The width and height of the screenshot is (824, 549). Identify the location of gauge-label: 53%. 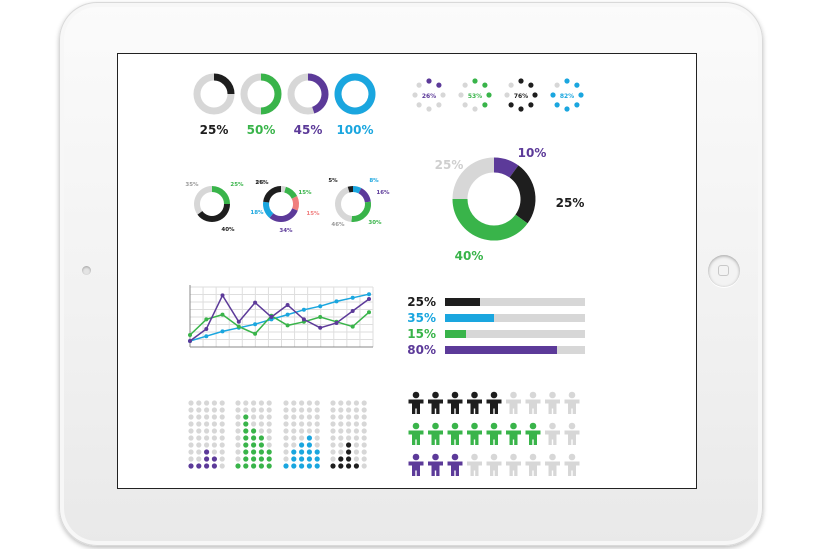
(475, 96).